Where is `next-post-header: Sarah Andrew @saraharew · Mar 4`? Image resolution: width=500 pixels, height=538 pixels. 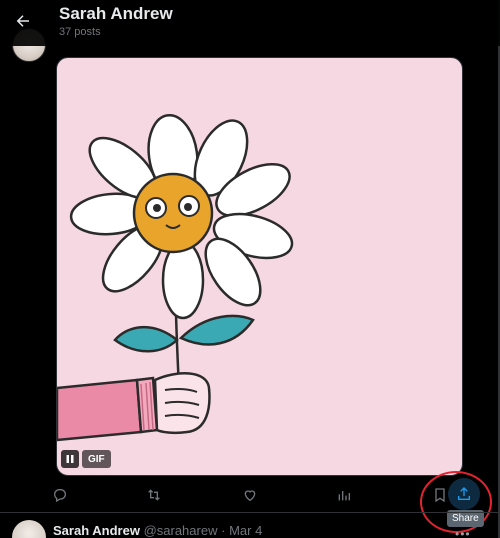 next-post-header: Sarah Andrew @saraharew · Mar 4 is located at coordinates (157, 530).